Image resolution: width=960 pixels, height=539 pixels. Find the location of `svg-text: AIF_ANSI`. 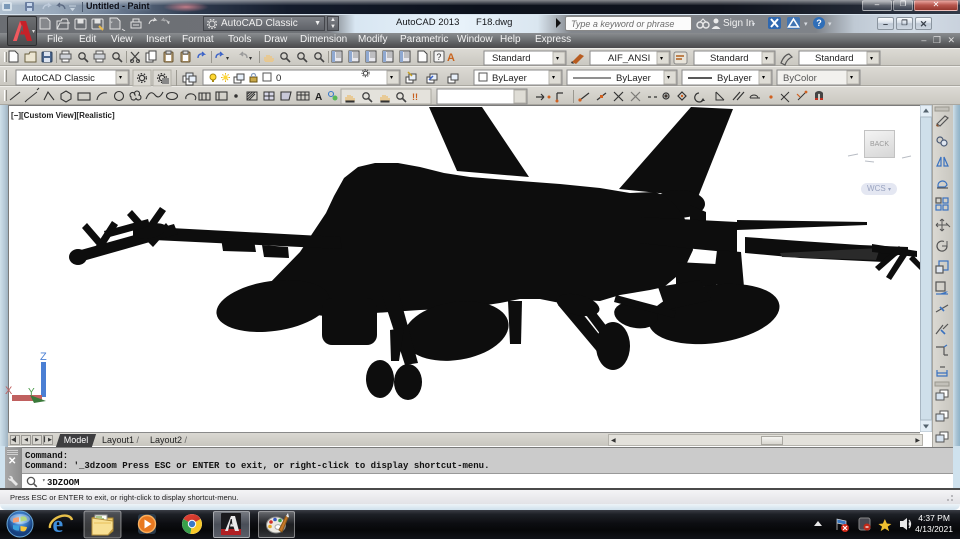

svg-text: AIF_ANSI is located at coordinates (629, 58).